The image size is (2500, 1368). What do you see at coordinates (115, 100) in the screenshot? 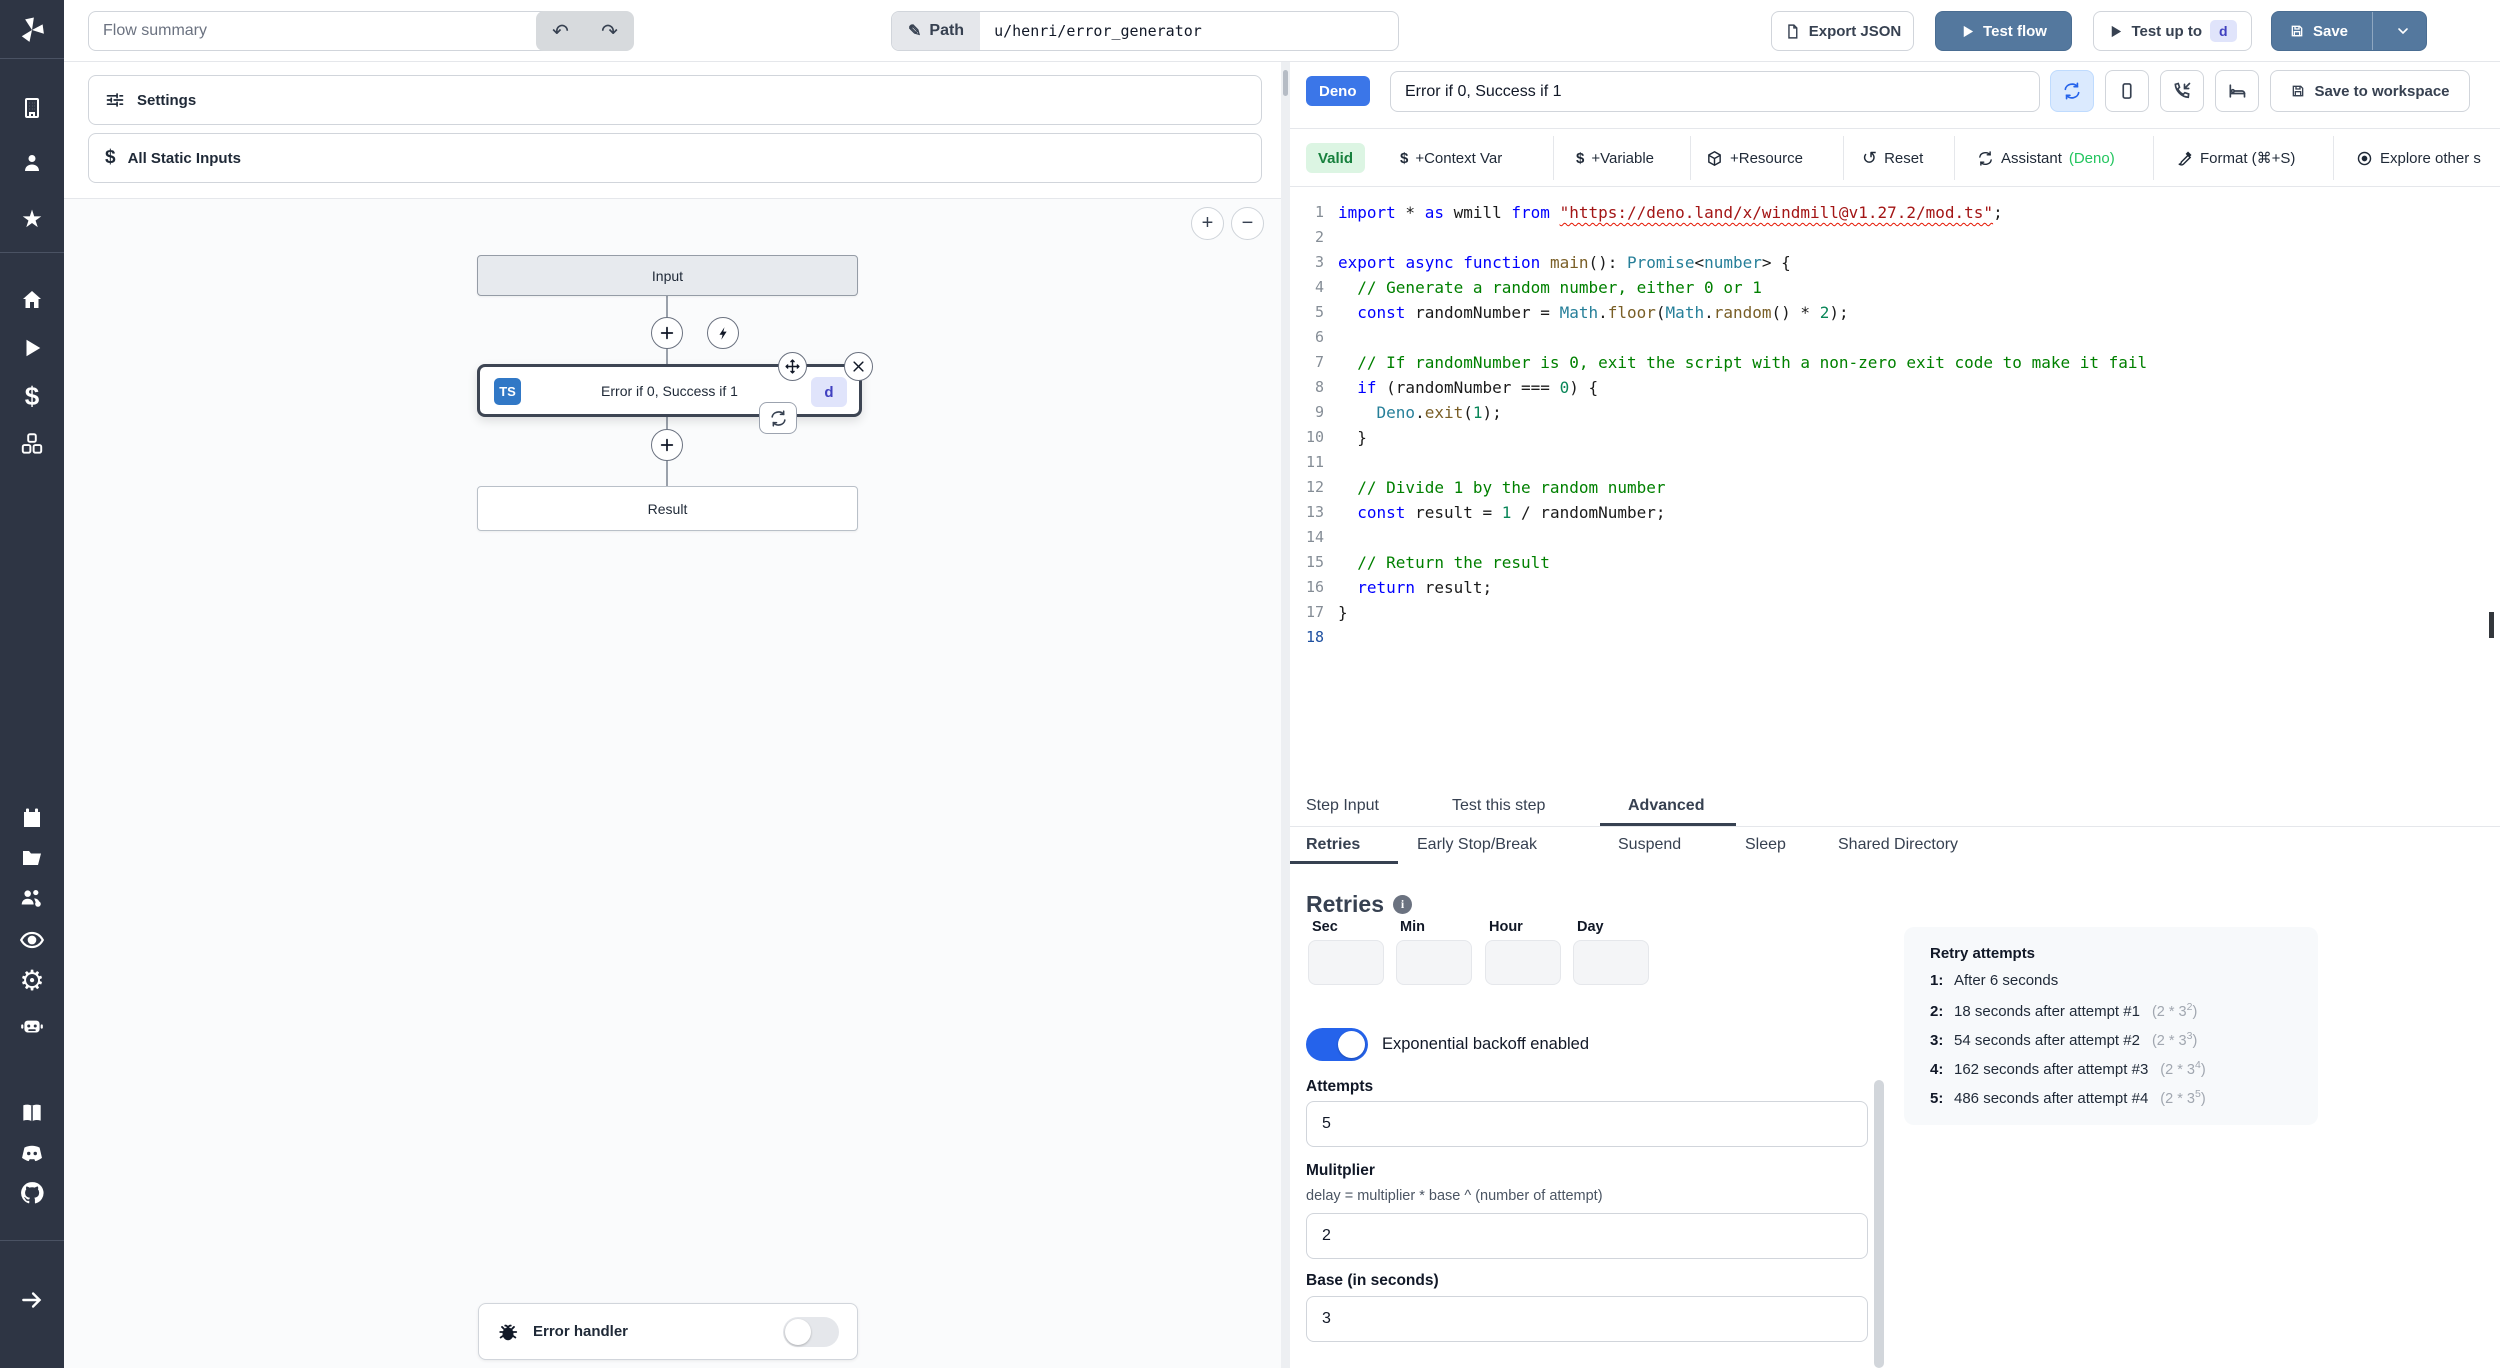
I see `sliders-icon` at bounding box center [115, 100].